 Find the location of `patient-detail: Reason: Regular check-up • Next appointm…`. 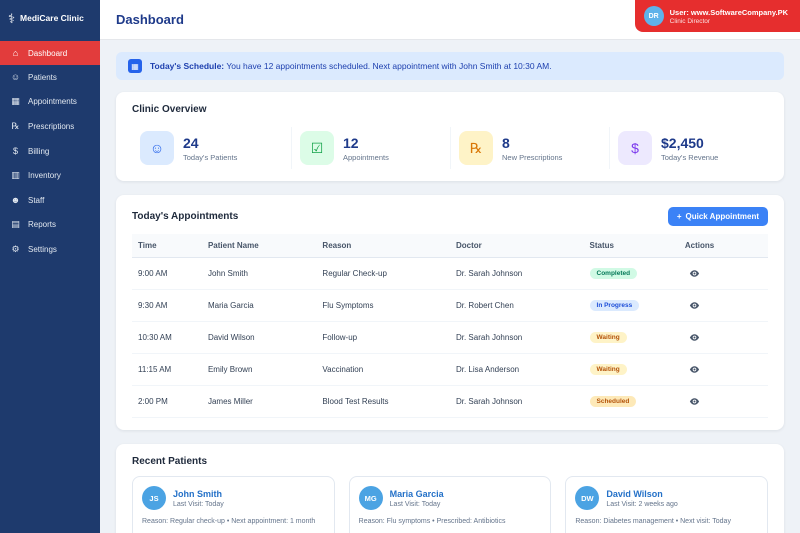

patient-detail: Reason: Regular check-up • Next appointm… is located at coordinates (229, 521).